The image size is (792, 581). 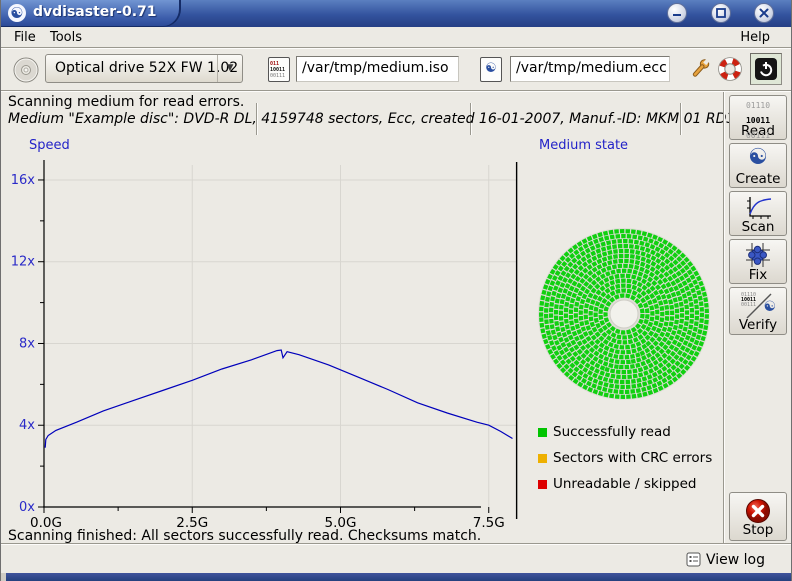 I want to click on close-icon, so click(x=764, y=13).